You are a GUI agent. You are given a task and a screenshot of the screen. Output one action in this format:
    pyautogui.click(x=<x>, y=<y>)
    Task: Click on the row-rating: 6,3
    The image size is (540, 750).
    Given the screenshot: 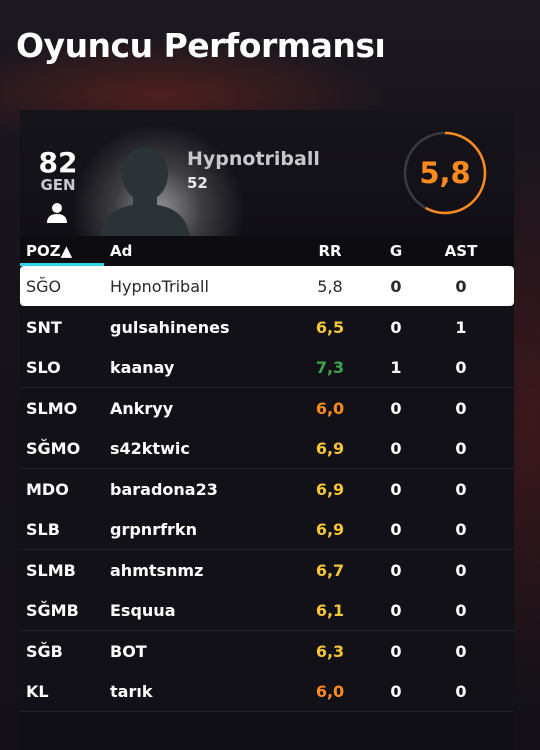 What is the action you would take?
    pyautogui.click(x=330, y=651)
    